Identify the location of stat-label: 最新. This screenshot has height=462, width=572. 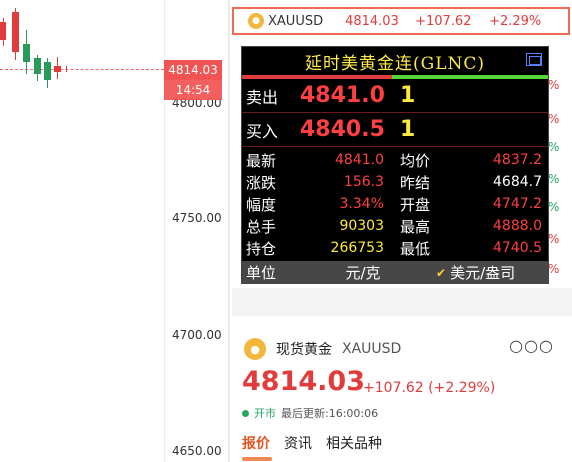
(261, 160).